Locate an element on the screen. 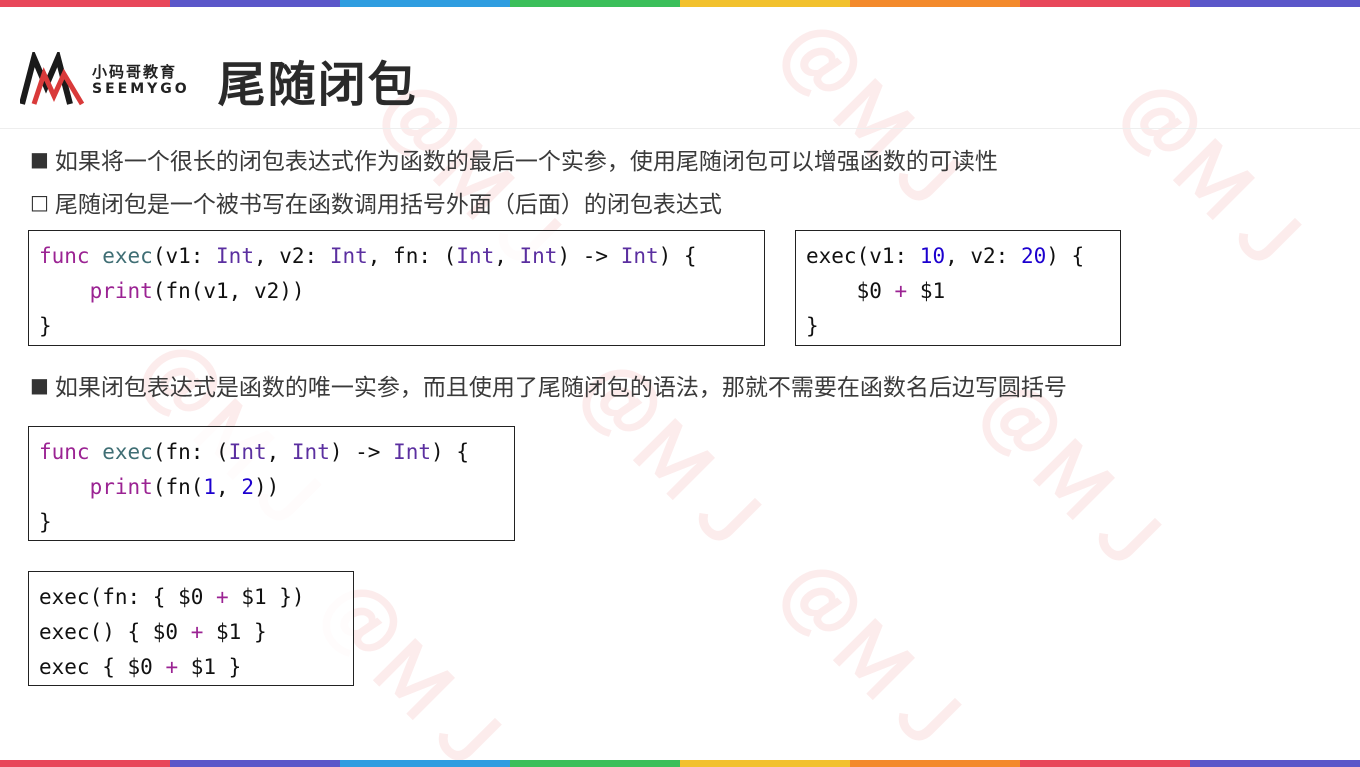 The width and height of the screenshot is (1360, 767). header: 小码哥教育 SEEMYGO 尾随闭包 is located at coordinates (219, 80).